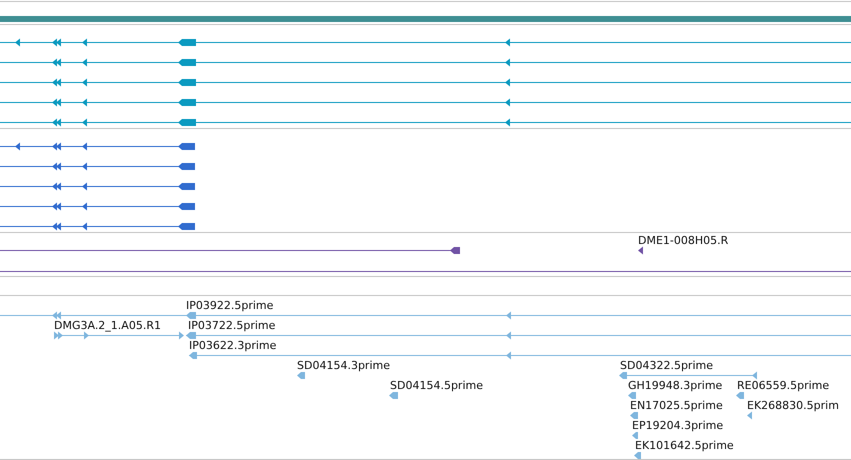 This screenshot has height=460, width=851. Describe the element at coordinates (343, 365) in the screenshot. I see `feature-label: SD04154.3prime` at that location.